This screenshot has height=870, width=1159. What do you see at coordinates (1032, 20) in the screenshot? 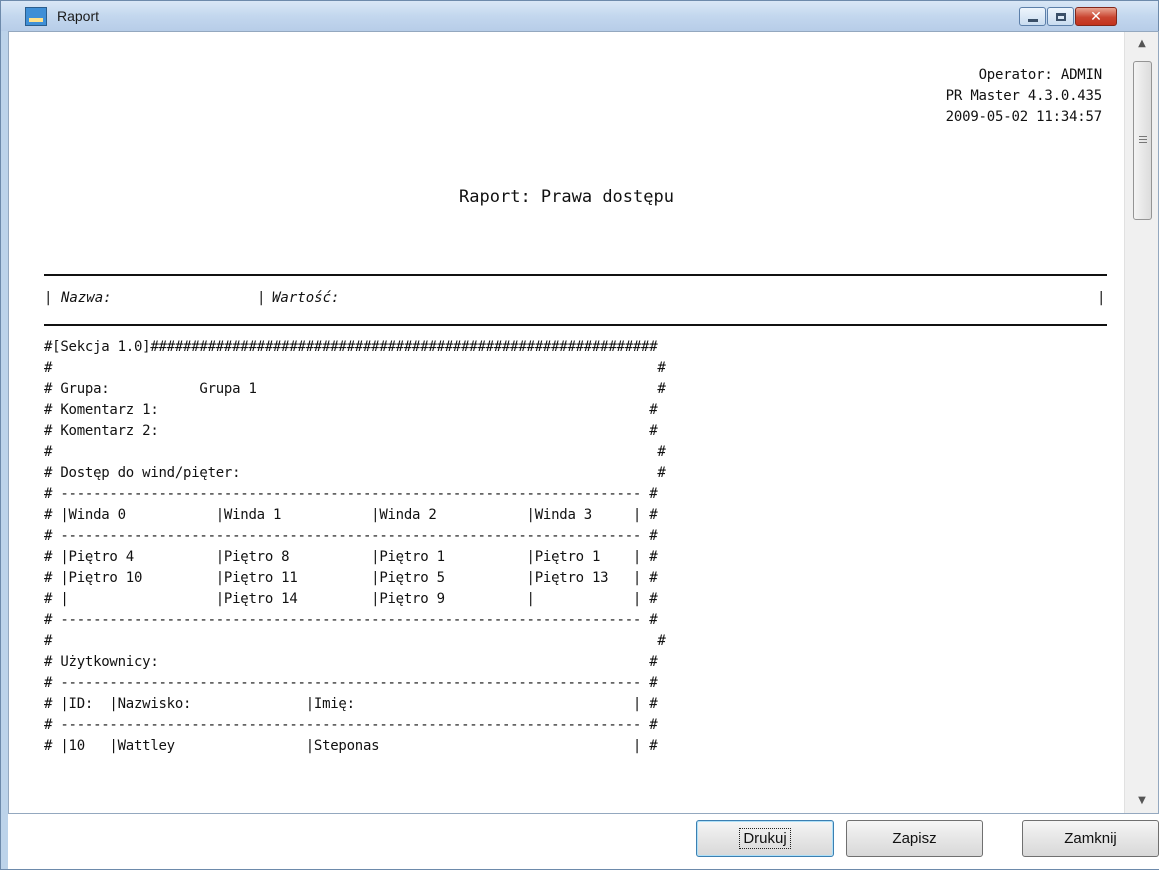
I see `minimize-icon` at bounding box center [1032, 20].